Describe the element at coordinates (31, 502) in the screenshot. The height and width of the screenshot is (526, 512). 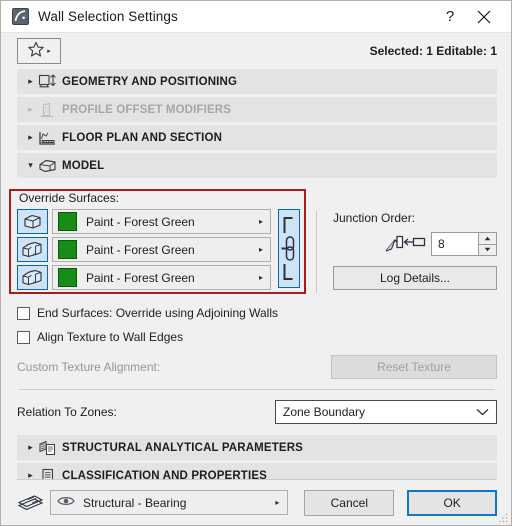
I see `layer-stack-icon` at that location.